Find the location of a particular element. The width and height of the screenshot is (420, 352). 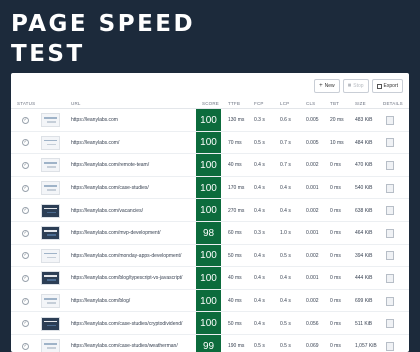

size-cell: 484 KiB is located at coordinates (364, 142).